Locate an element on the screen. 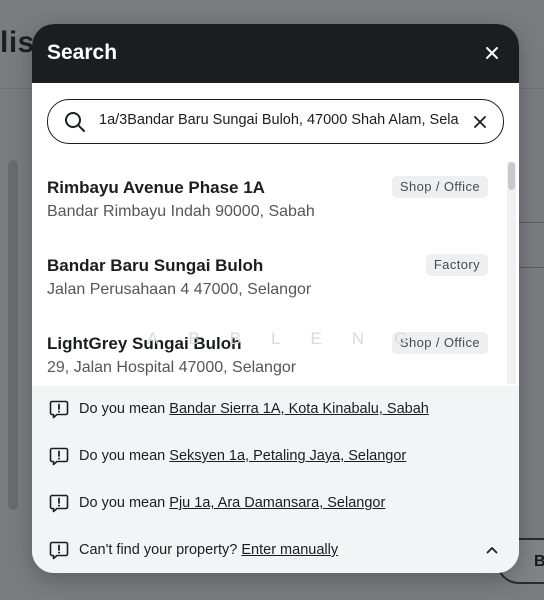 The width and height of the screenshot is (544, 600). manual-prefix: Can't find your property? is located at coordinates (158, 550).